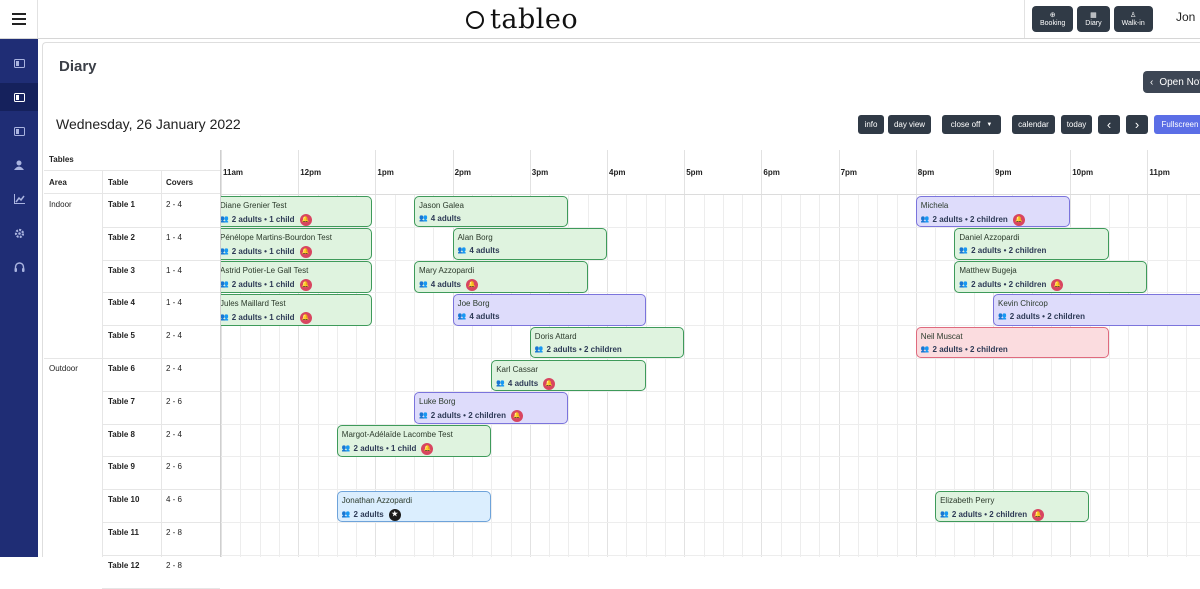  What do you see at coordinates (1109, 124) in the screenshot?
I see `prev-day-button: ‹` at bounding box center [1109, 124].